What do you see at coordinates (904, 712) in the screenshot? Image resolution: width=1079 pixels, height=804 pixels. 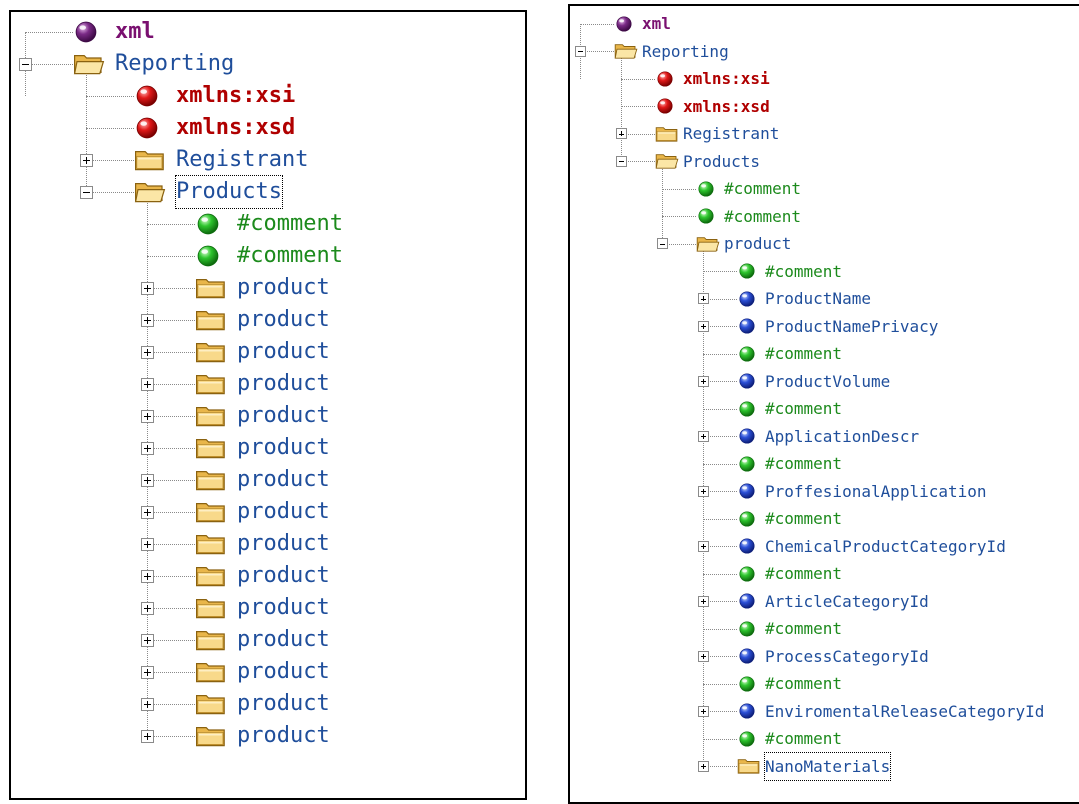 I see `tree-node-label: EnviromentalReleaseCategoryId` at bounding box center [904, 712].